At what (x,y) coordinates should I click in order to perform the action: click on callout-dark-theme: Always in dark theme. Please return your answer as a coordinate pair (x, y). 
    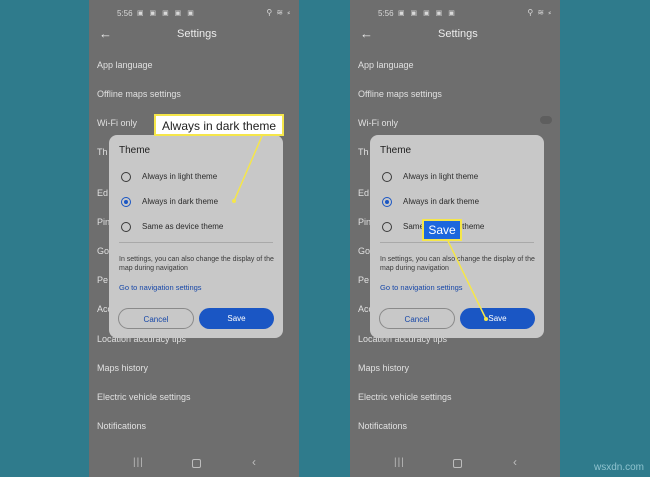
    Looking at the image, I should click on (219, 125).